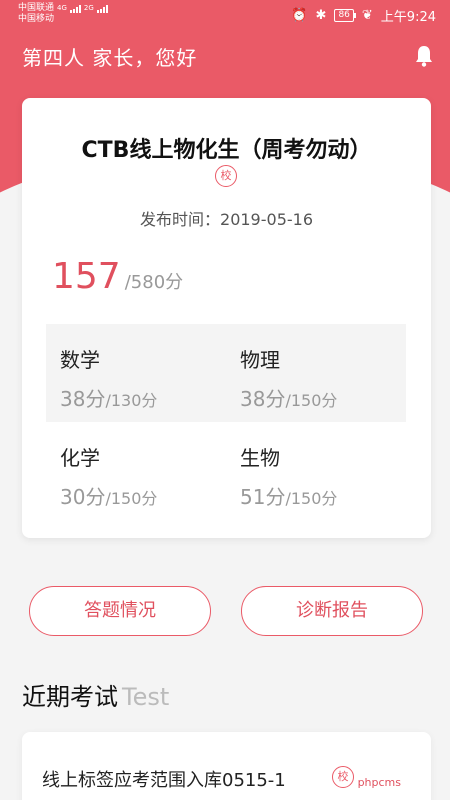  I want to click on subject-item: 数学 38分/130分, so click(136, 373).